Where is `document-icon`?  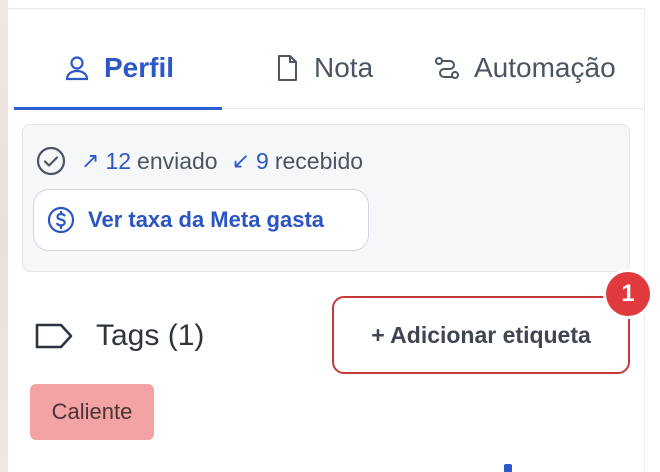
document-icon is located at coordinates (287, 68).